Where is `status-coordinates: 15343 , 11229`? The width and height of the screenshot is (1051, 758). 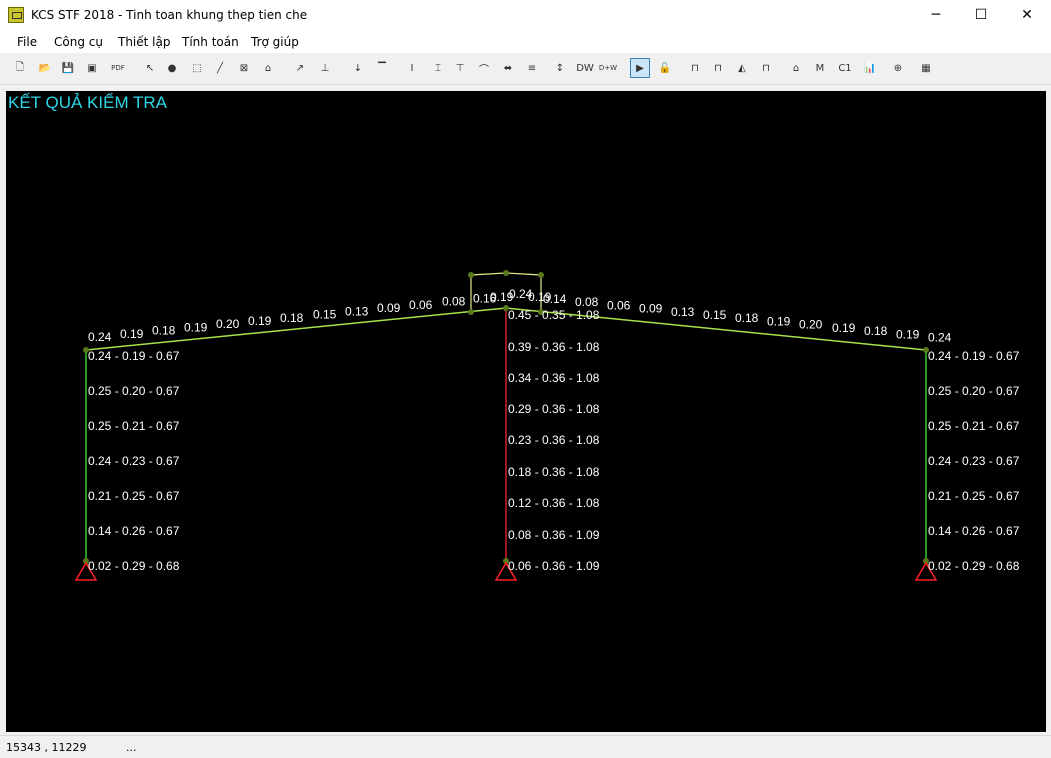
status-coordinates: 15343 , 11229 is located at coordinates (46, 747).